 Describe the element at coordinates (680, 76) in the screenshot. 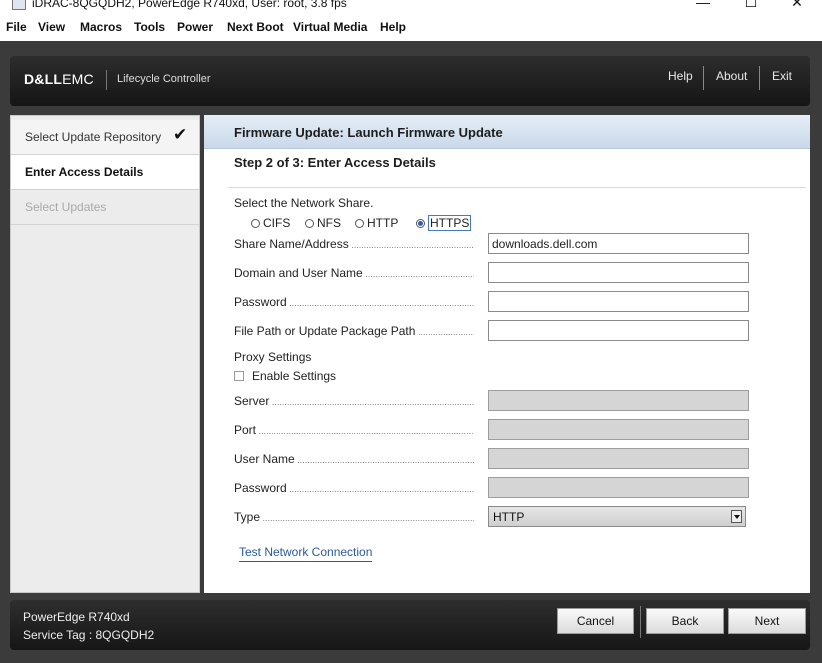

I see `help-link: Help` at that location.